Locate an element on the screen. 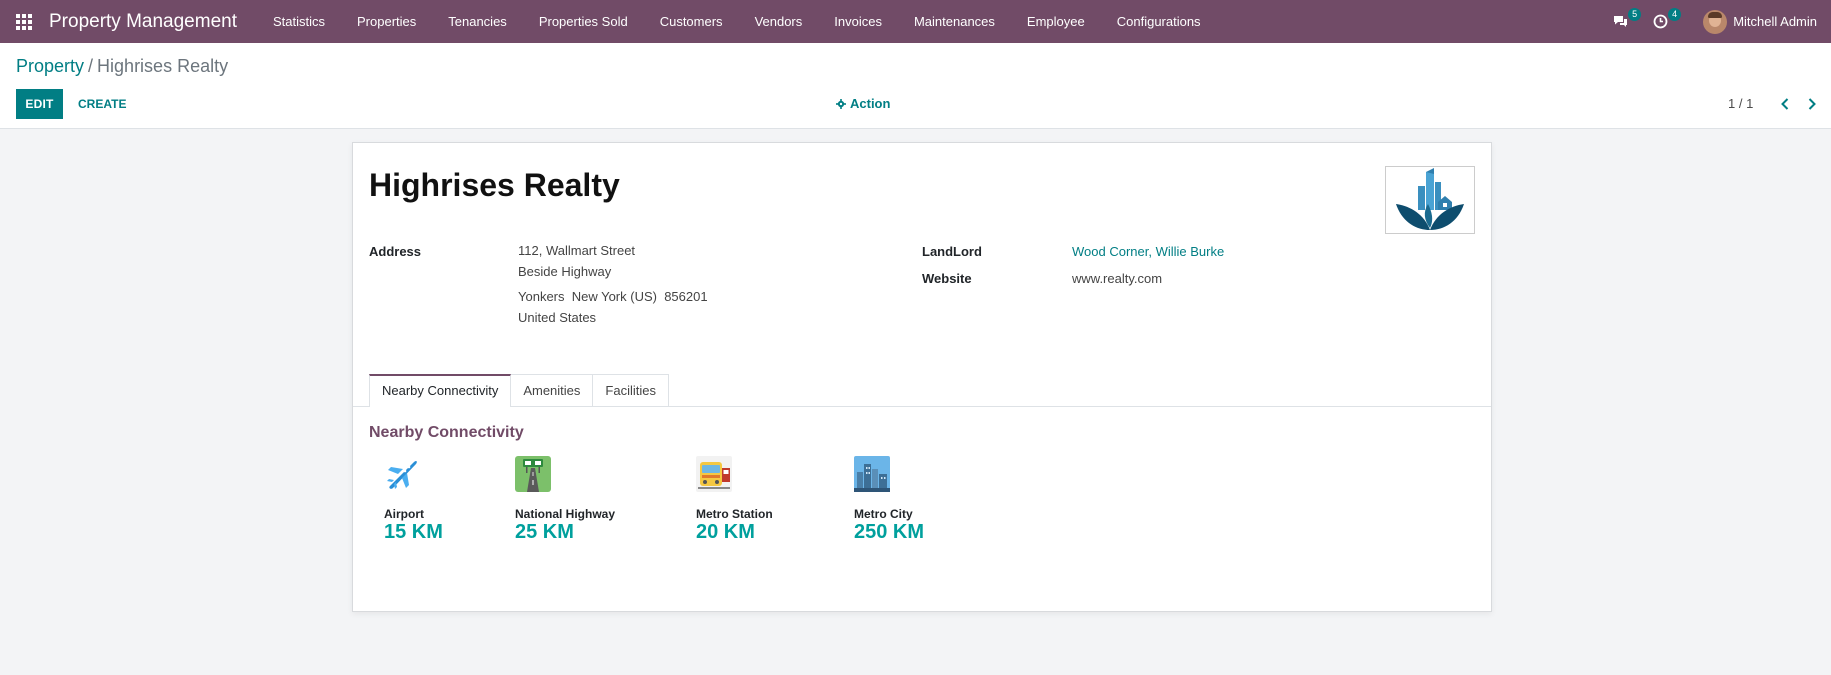 The width and height of the screenshot is (1831, 675). metro-station-label: Metro Station is located at coordinates (734, 514).